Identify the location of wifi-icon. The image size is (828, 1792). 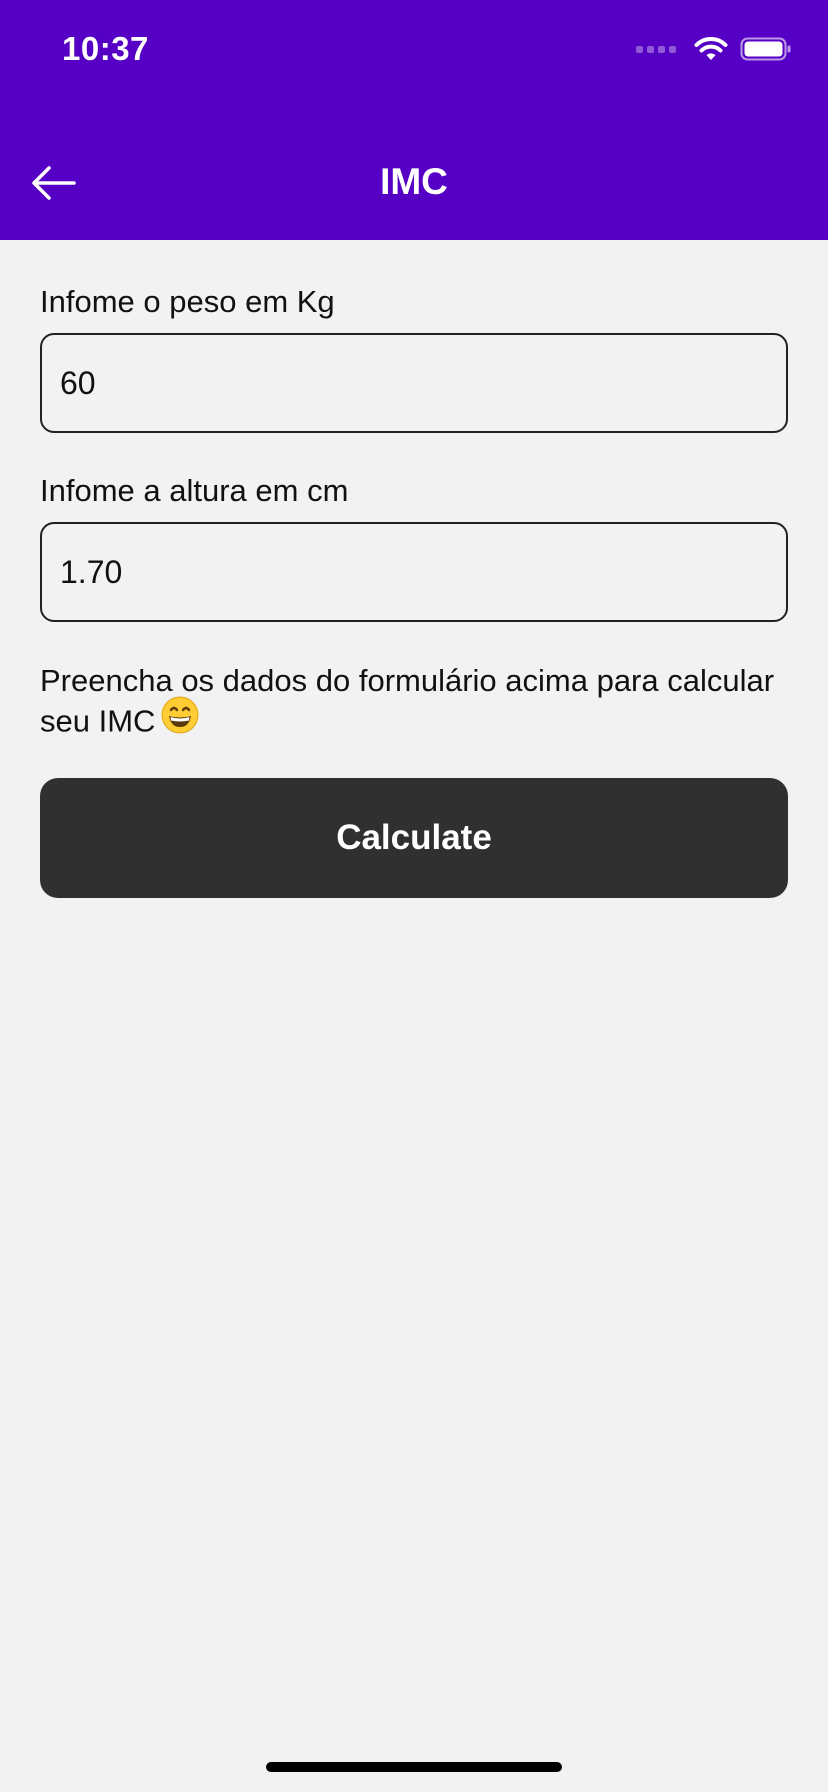
(711, 48).